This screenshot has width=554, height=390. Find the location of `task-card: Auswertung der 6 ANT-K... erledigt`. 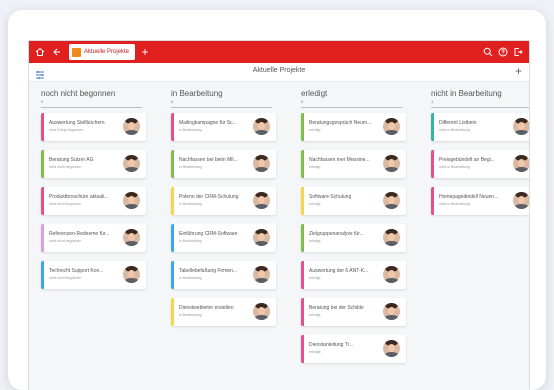

task-card: Auswertung der 6 ANT-K... erledigt is located at coordinates (353, 275).